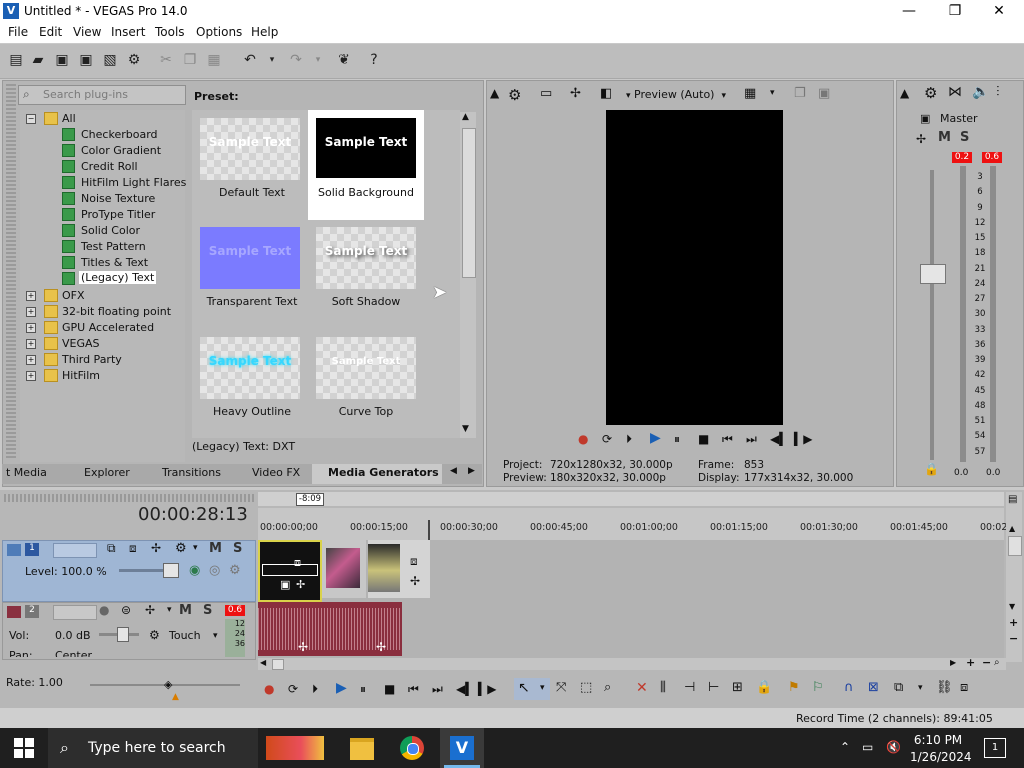 The image size is (1024, 768). I want to click on h-scrollbar-thumb, so click(278, 664).